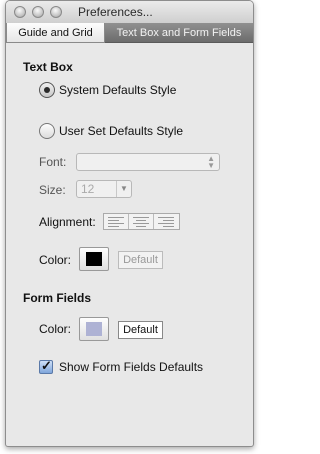 The width and height of the screenshot is (320, 454). What do you see at coordinates (47, 131) in the screenshot?
I see `user-defaults-radio` at bounding box center [47, 131].